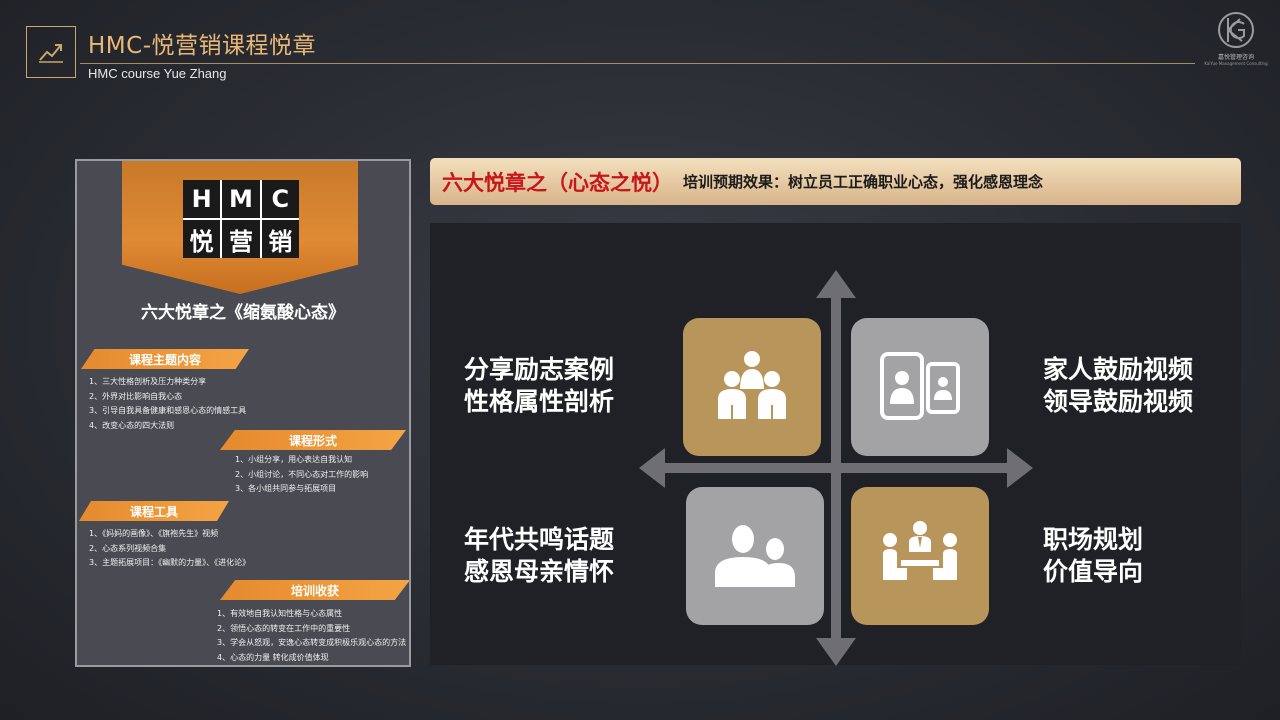  Describe the element at coordinates (920, 387) in the screenshot. I see `video-call-icon` at that location.